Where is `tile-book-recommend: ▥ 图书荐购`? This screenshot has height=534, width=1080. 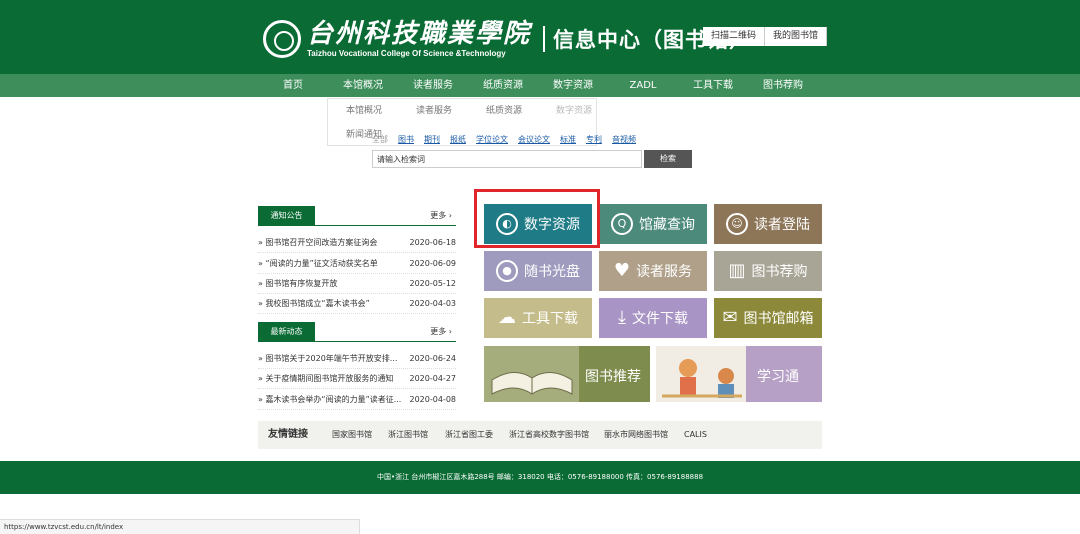
tile-book-recommend: ▥ 图书荐购 is located at coordinates (768, 271).